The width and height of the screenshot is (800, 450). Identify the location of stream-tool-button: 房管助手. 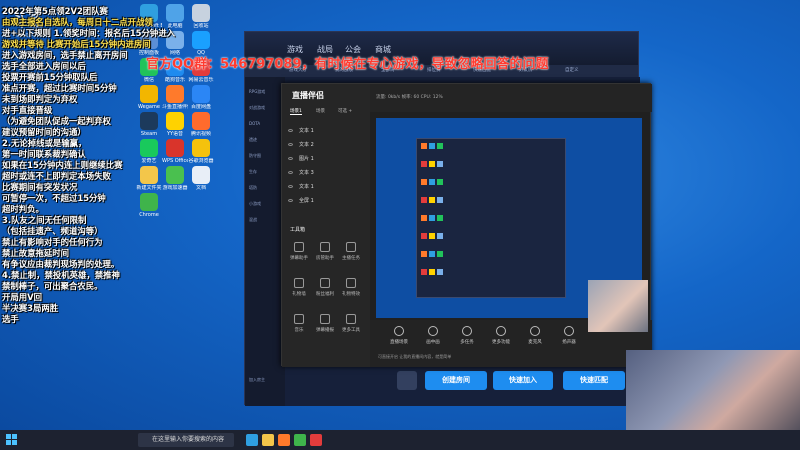
(325, 251).